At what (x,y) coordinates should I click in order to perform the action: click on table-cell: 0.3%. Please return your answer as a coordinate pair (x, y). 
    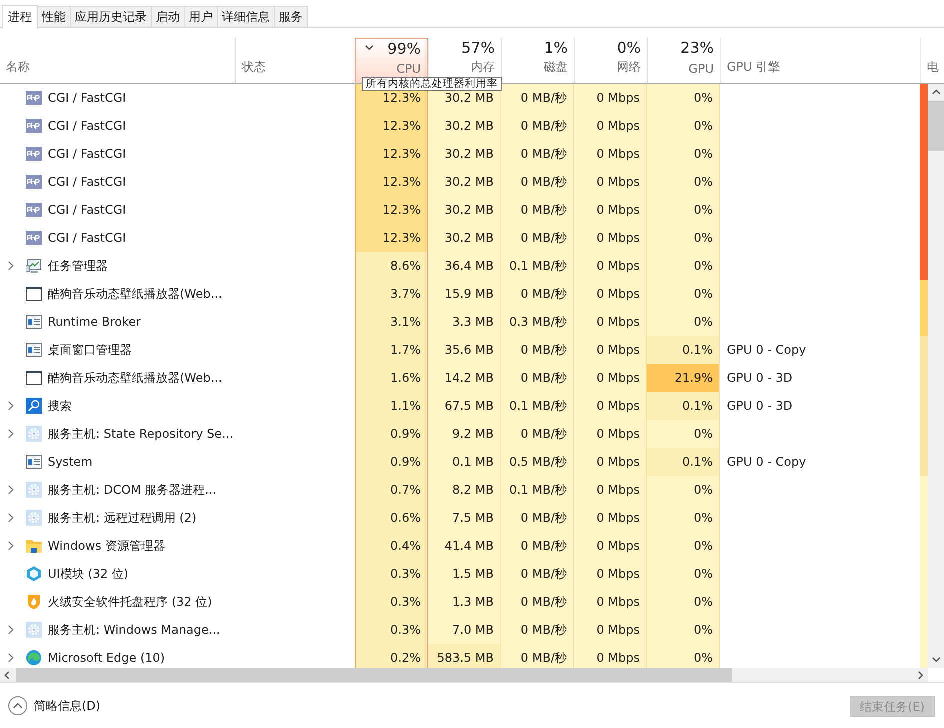
    Looking at the image, I should click on (391, 630).